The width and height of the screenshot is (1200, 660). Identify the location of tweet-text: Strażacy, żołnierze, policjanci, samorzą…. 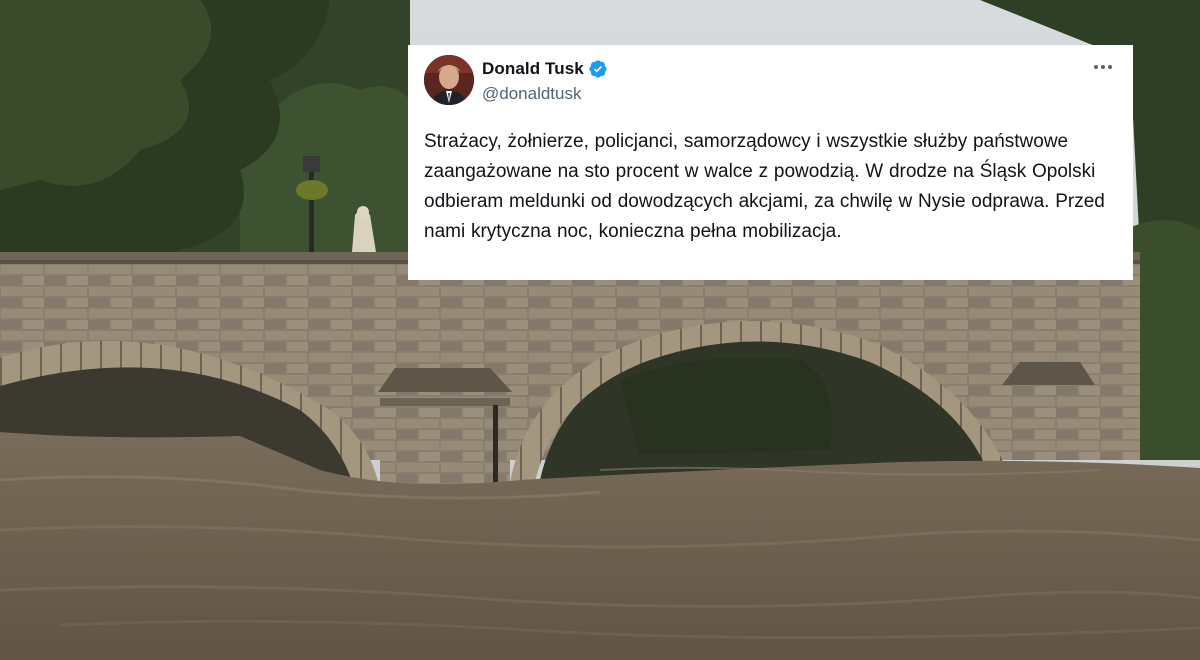
(764, 186).